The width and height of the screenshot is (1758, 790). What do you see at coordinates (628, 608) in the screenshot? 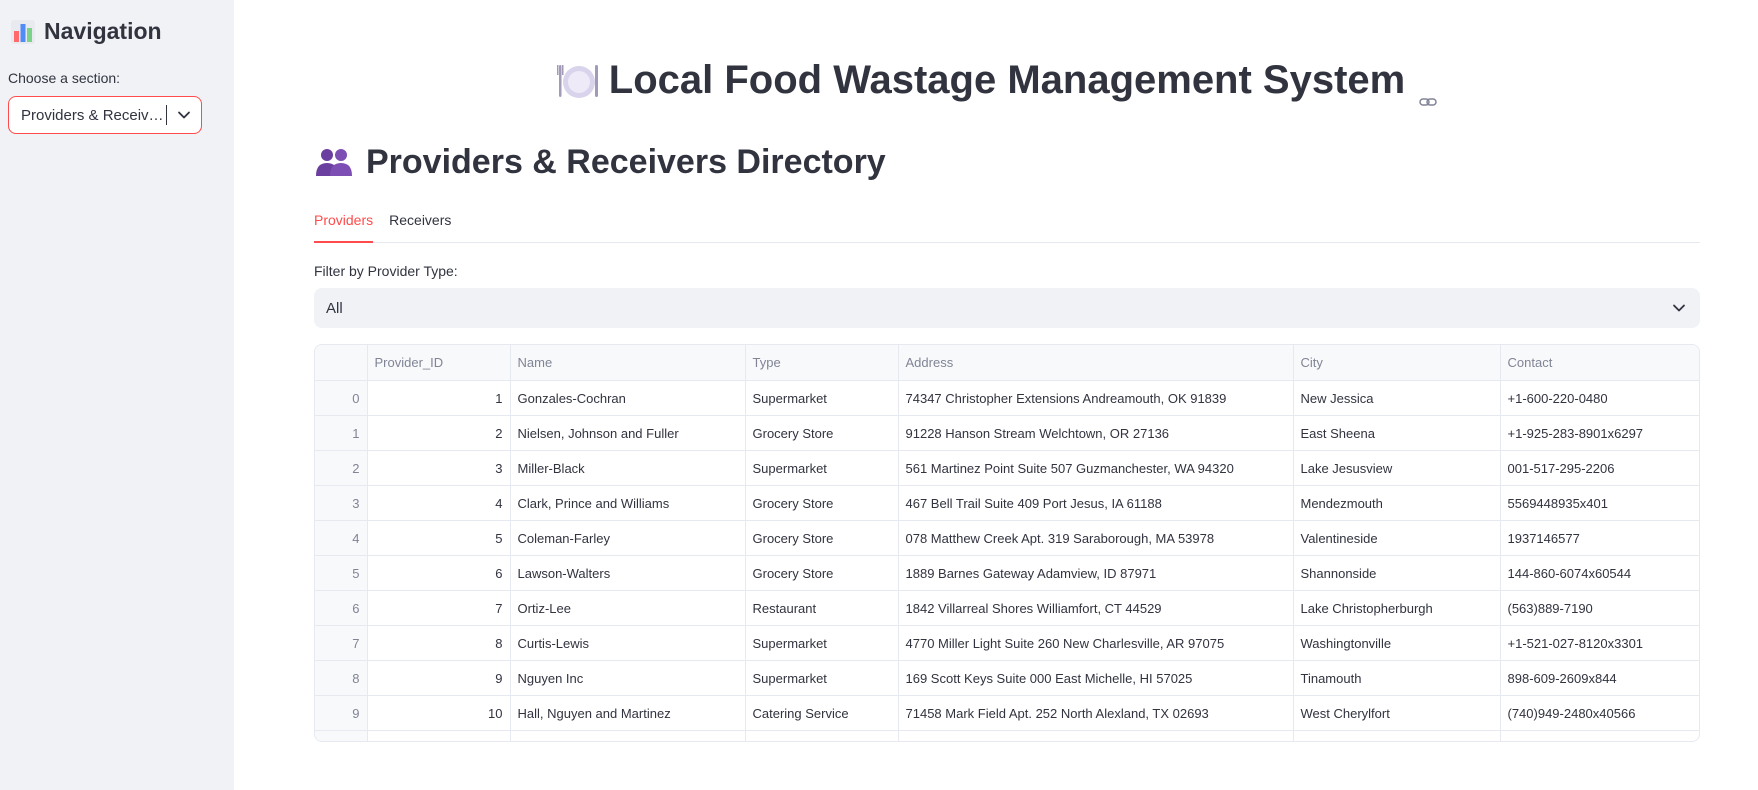
I see `name-cell: Ortiz-Lee` at bounding box center [628, 608].